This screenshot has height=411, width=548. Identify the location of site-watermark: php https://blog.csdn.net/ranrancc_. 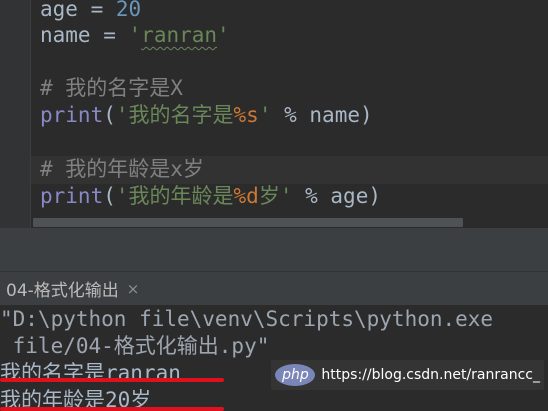
(407, 375).